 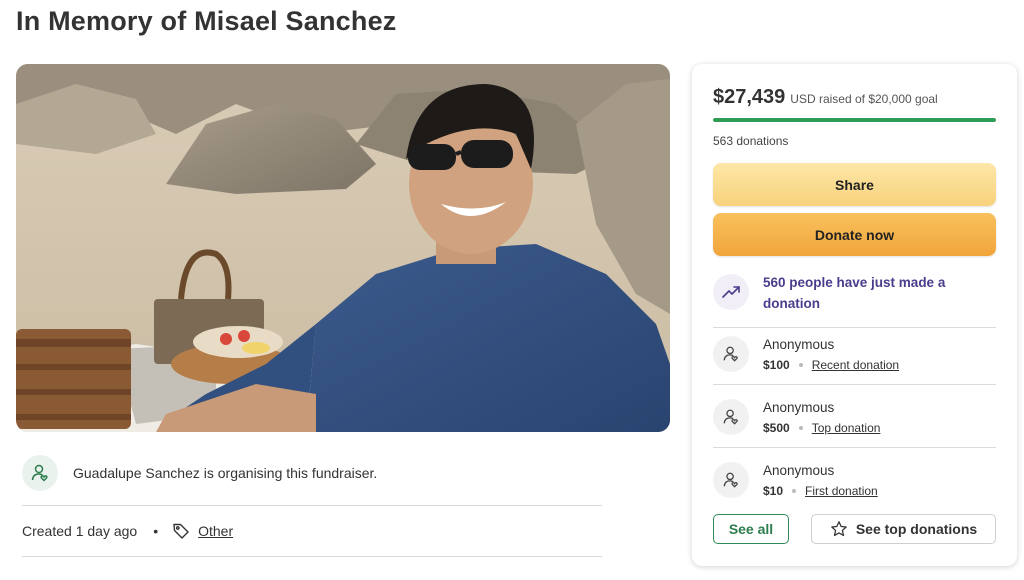 I want to click on donor-item: Anonymous $10 First donation, so click(x=854, y=480).